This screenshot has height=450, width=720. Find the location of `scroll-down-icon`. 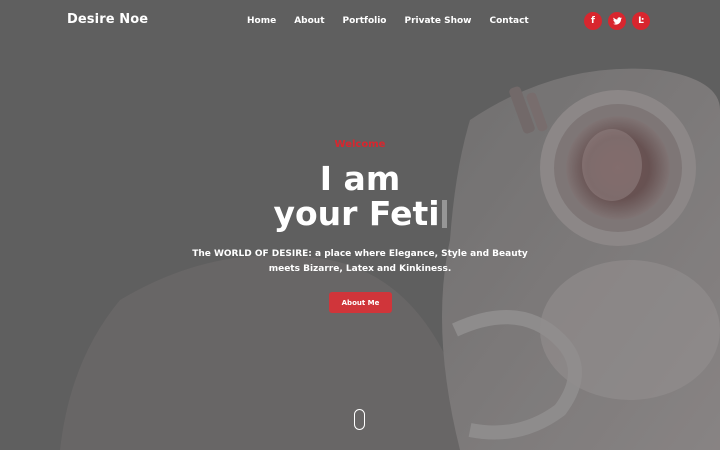

scroll-down-icon is located at coordinates (359, 419).